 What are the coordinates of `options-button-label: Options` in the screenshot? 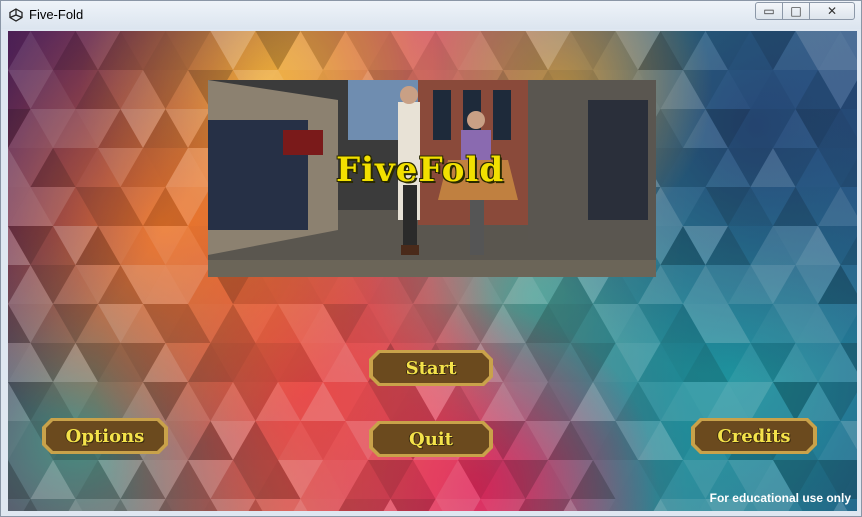 It's located at (105, 436).